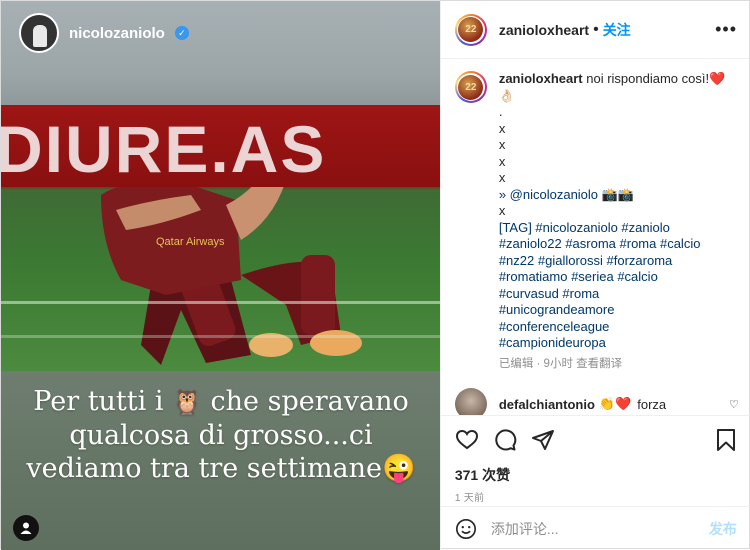 The height and width of the screenshot is (550, 750). I want to click on caption-text: noi rispondiamo così!, so click(648, 78).